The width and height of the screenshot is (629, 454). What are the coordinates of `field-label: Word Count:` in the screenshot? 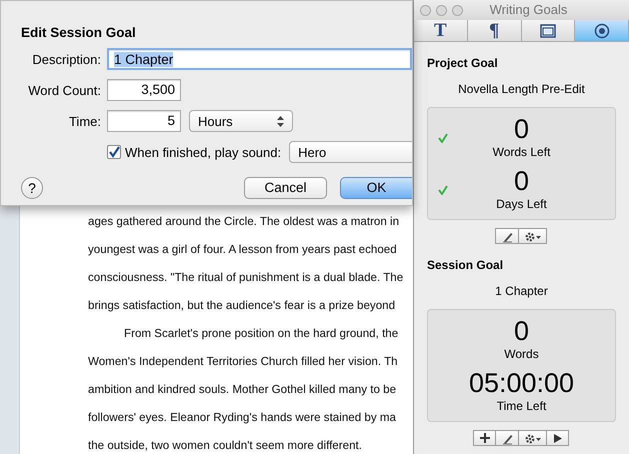 It's located at (64, 91).